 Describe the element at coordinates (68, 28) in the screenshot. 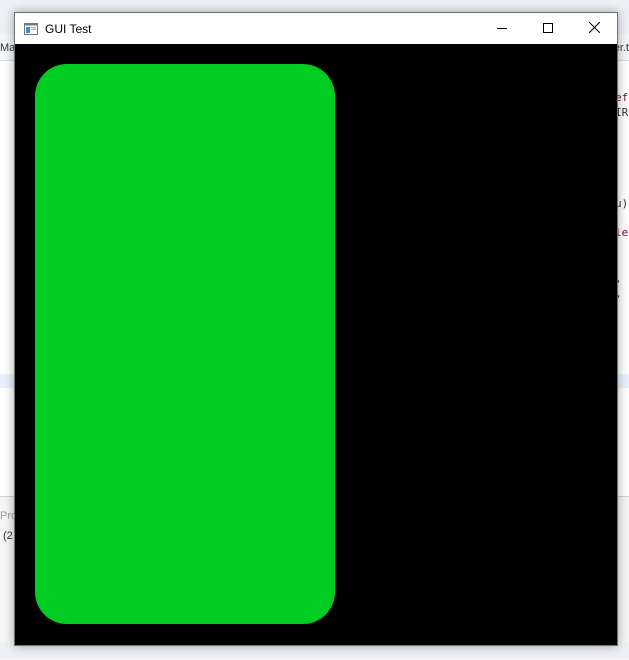

I see `window-title: GUI Test` at that location.